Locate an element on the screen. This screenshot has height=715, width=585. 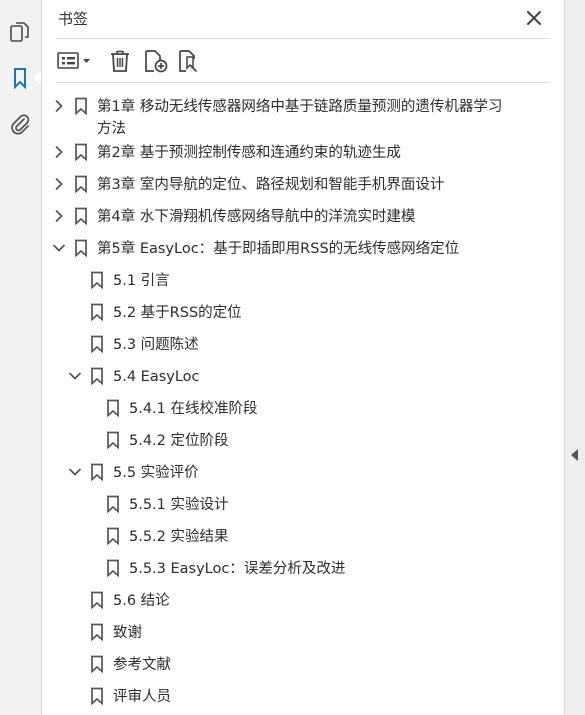
bookmark-item: 第5章 EasyLoc：基于即插即用RSS的无线传感网络定位 is located at coordinates (255, 249).